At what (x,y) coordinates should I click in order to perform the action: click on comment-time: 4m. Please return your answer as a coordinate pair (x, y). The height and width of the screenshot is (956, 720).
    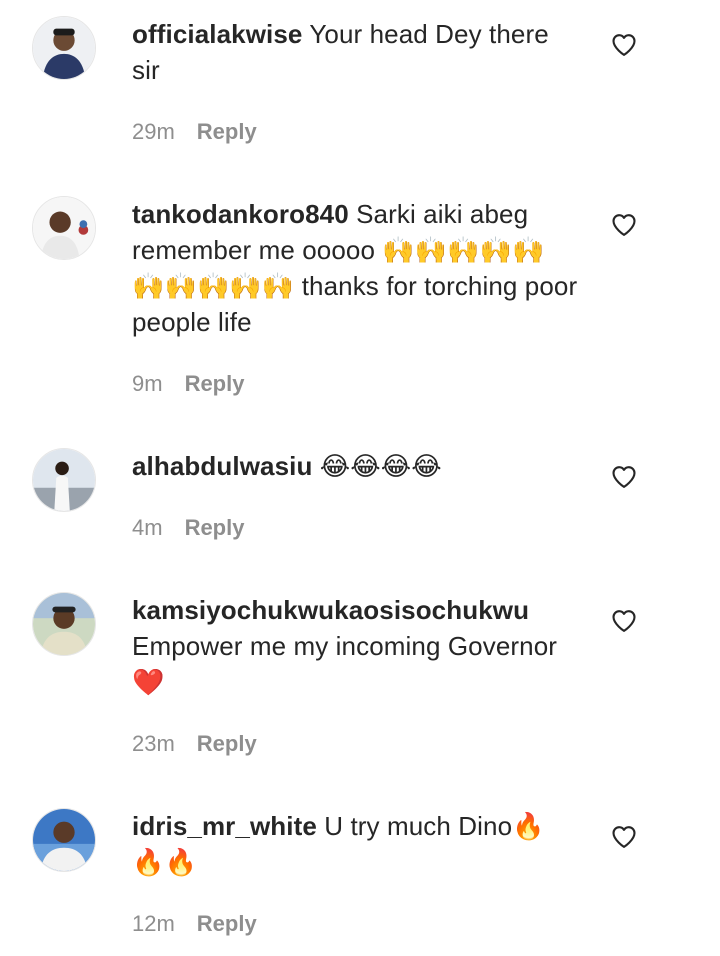
    Looking at the image, I should click on (147, 527).